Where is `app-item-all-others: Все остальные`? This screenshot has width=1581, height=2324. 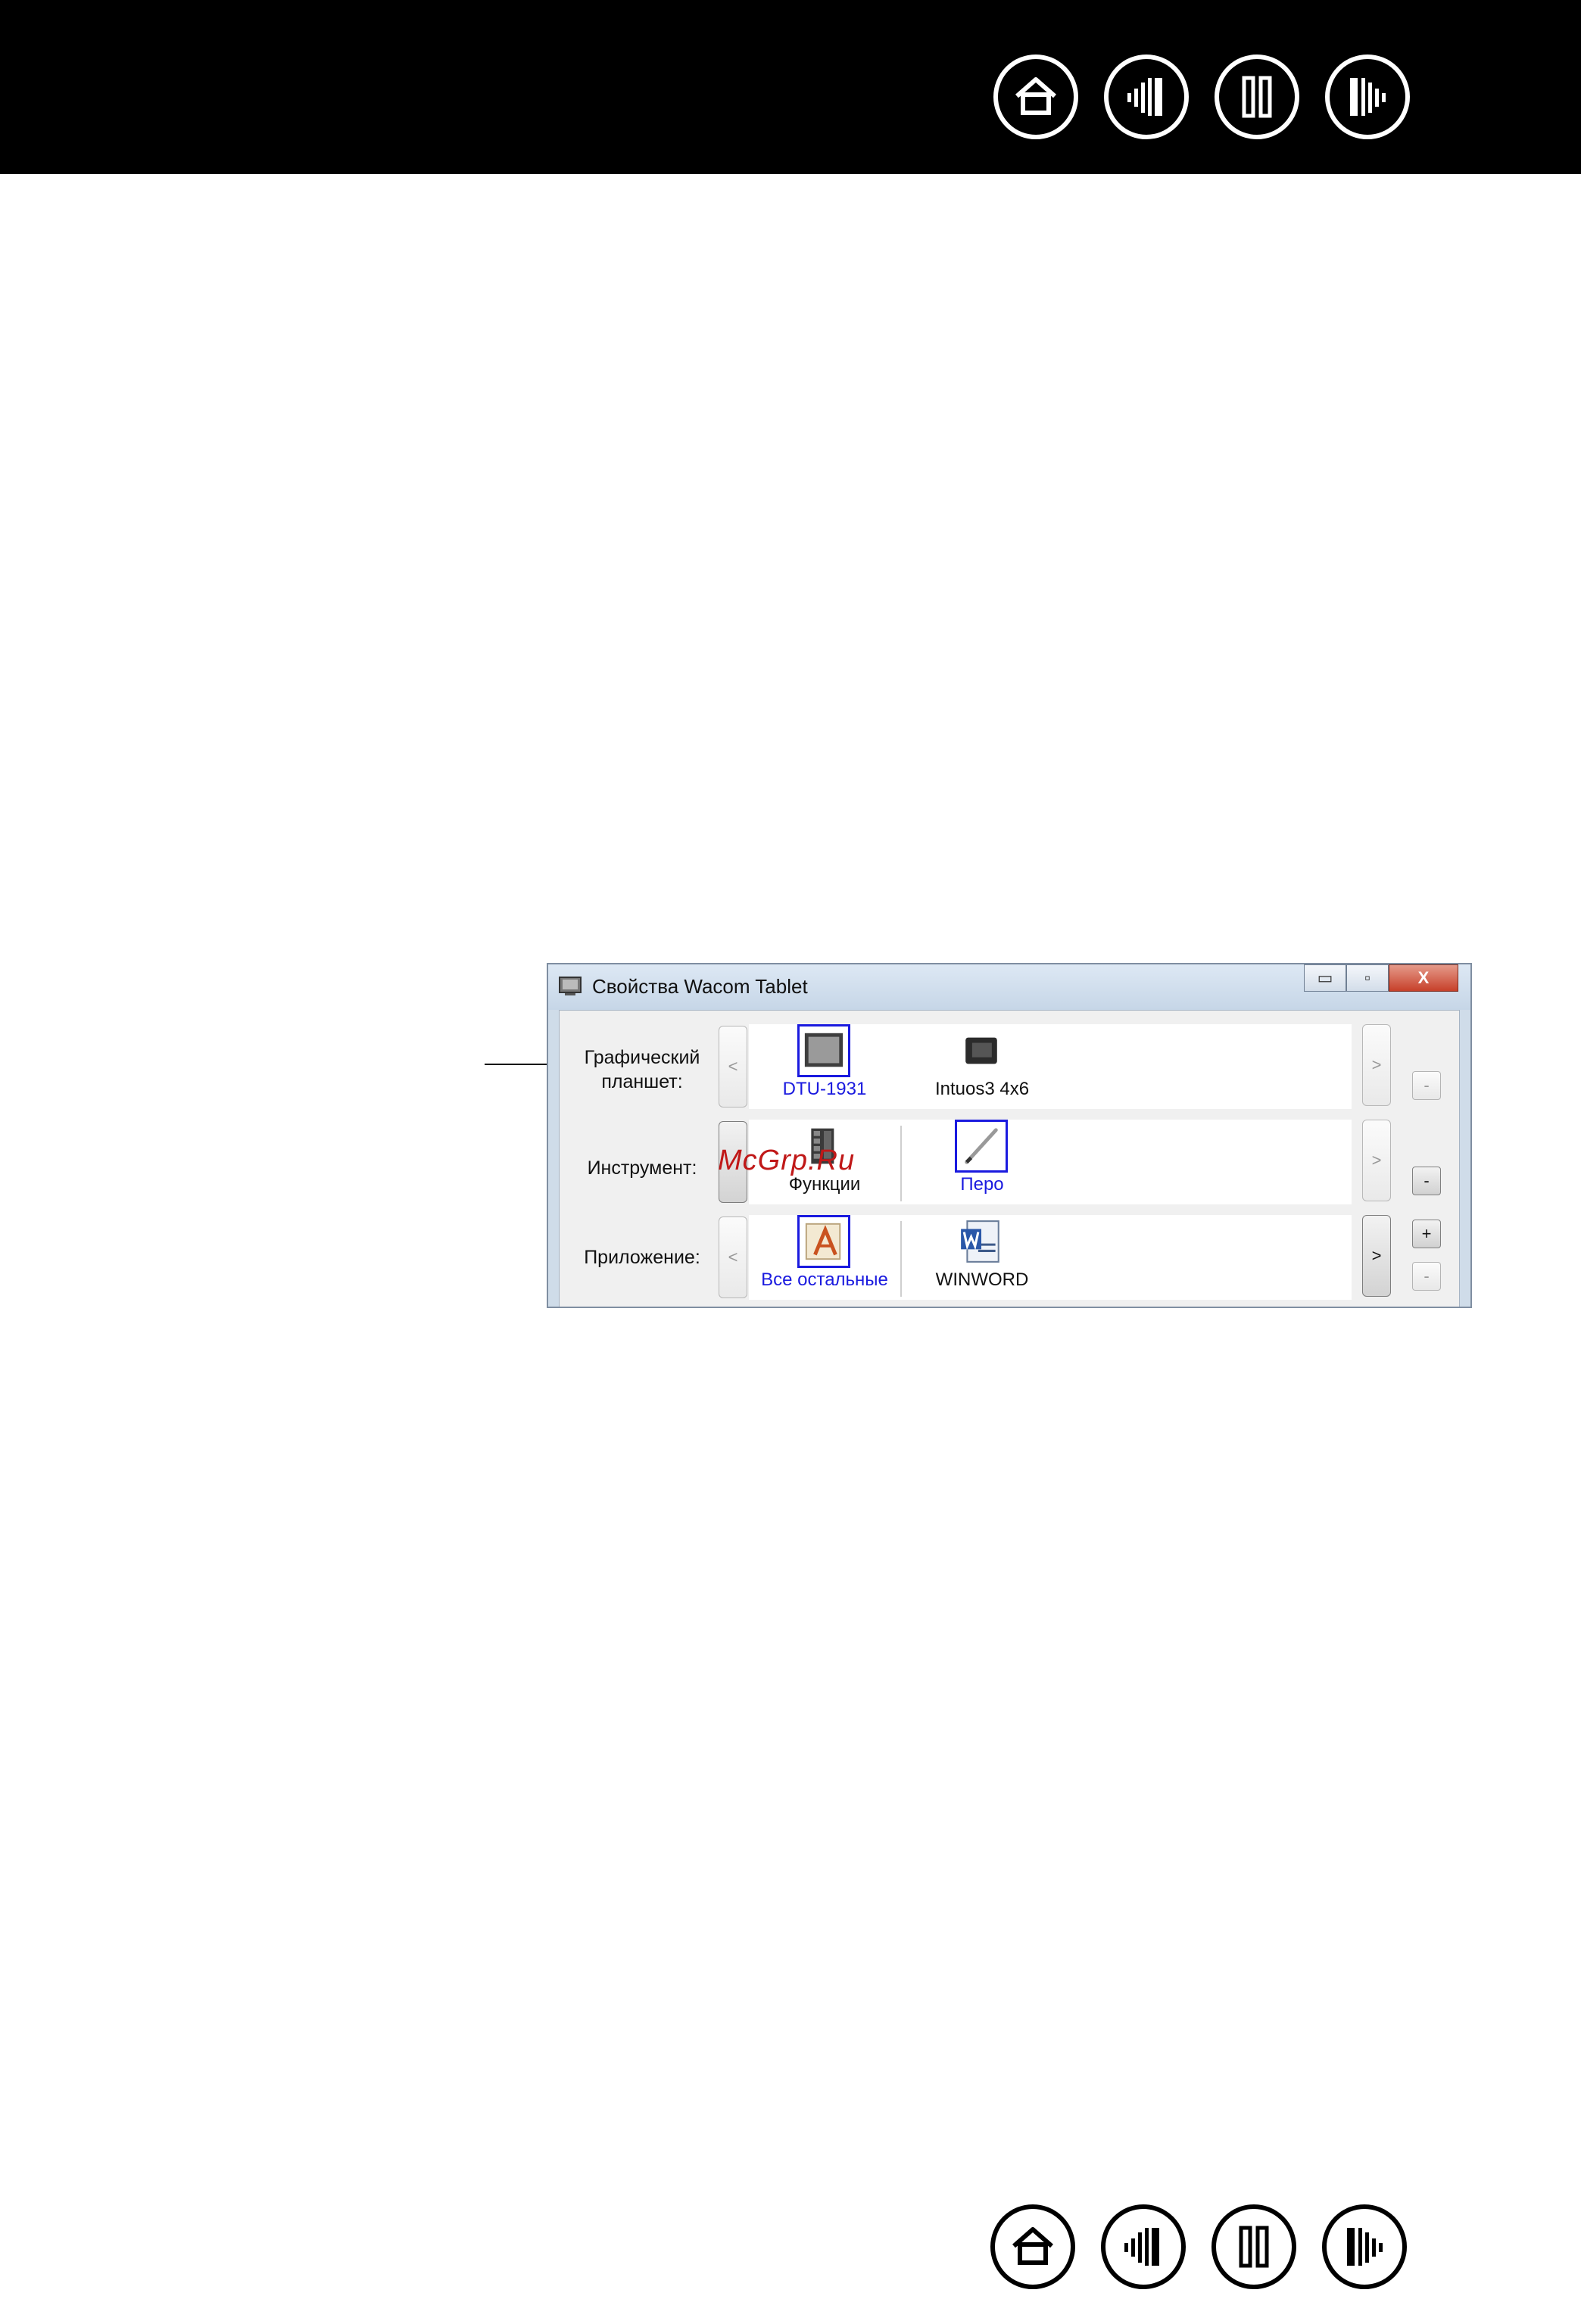 app-item-all-others: Все остальные is located at coordinates (825, 1257).